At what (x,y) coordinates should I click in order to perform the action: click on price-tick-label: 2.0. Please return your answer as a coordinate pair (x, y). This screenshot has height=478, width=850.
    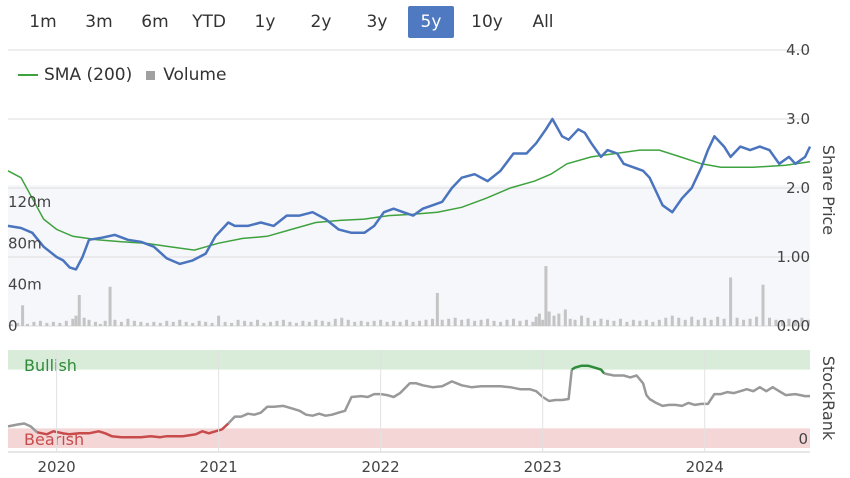
    Looking at the image, I should click on (798, 188).